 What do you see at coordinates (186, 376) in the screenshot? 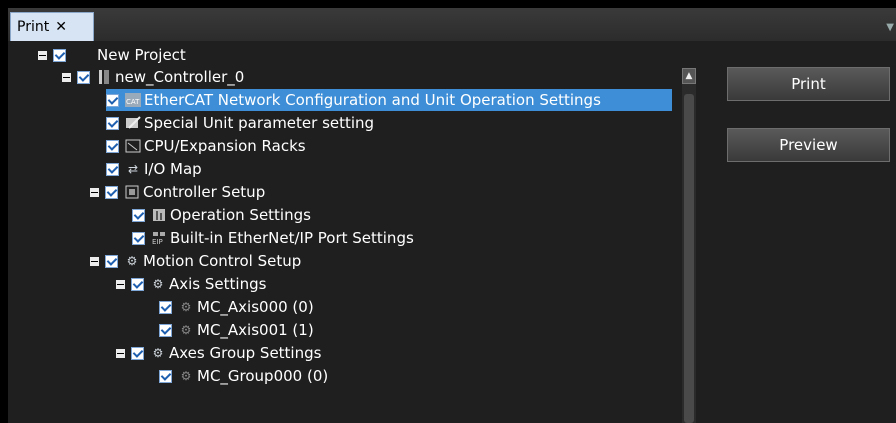
I see `group-item-icon: ⚙` at bounding box center [186, 376].